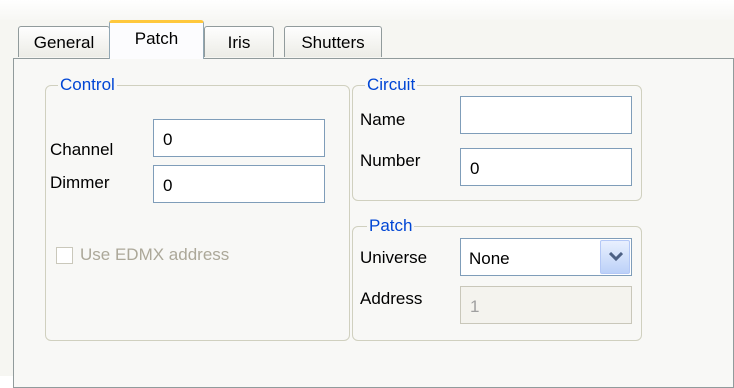 This screenshot has width=734, height=388. Describe the element at coordinates (156, 39) in the screenshot. I see `tab-patch: Patch` at that location.